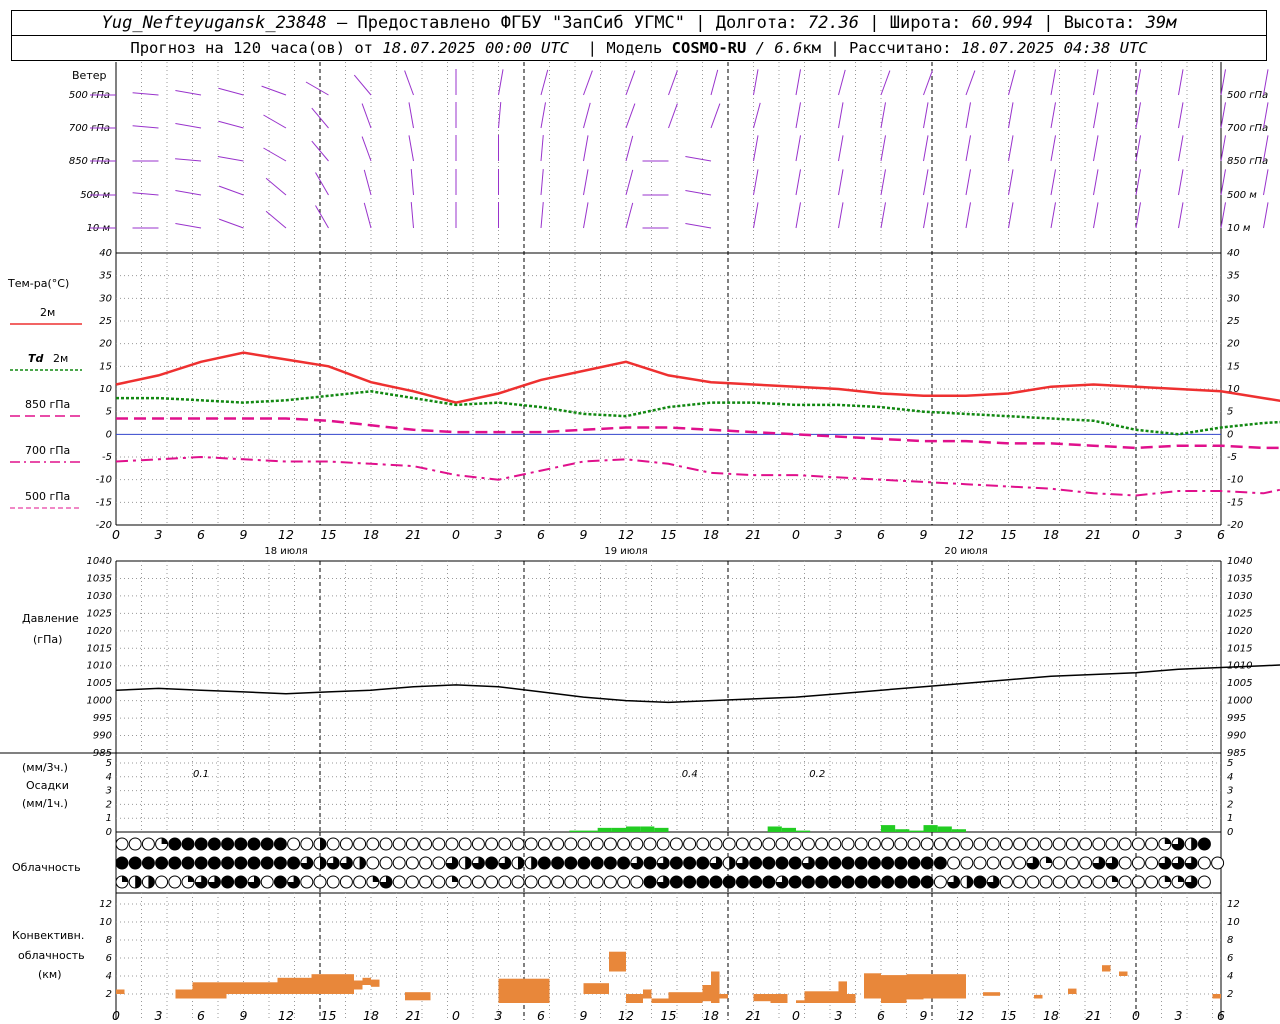 The height and width of the screenshot is (1024, 1280). Describe the element at coordinates (104, 525) in the screenshot. I see `temp-tick-left: -20` at that location.